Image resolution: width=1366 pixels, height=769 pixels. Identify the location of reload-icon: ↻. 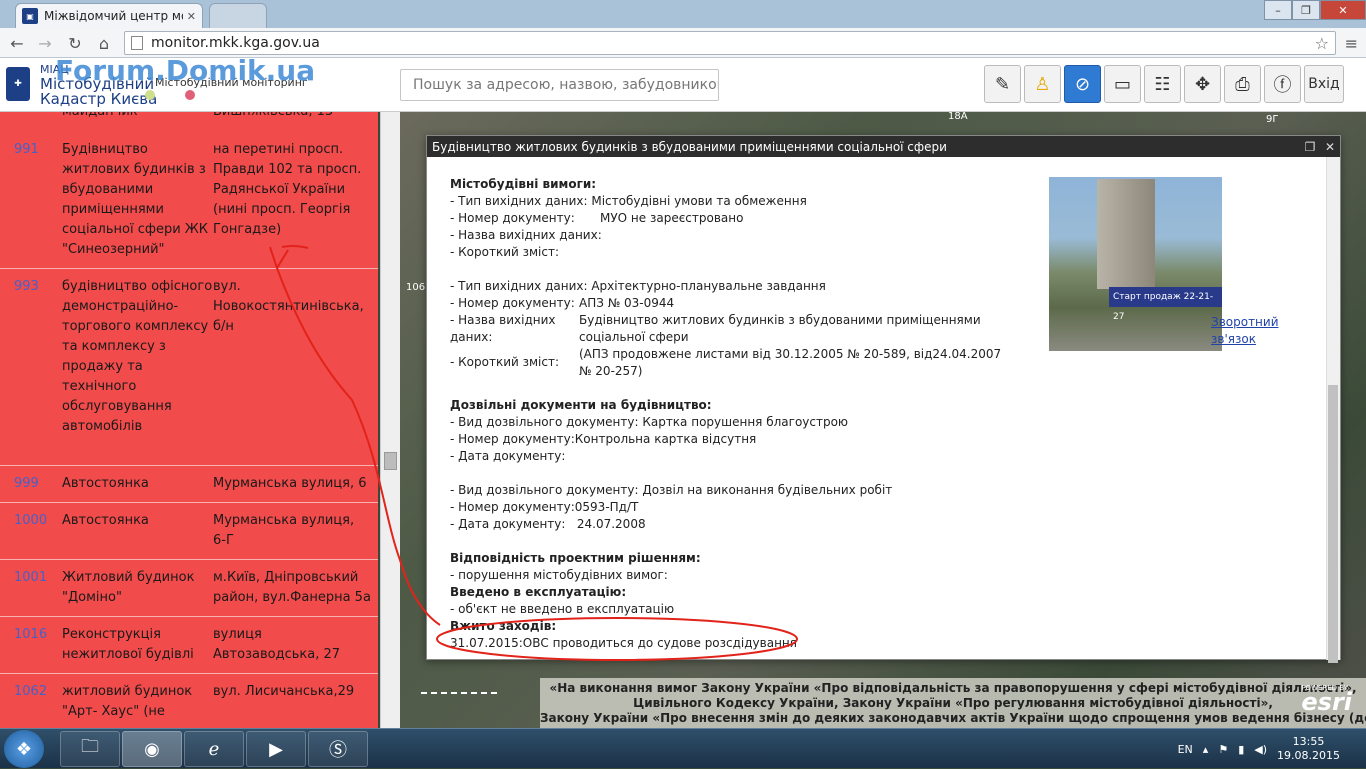
(75, 43).